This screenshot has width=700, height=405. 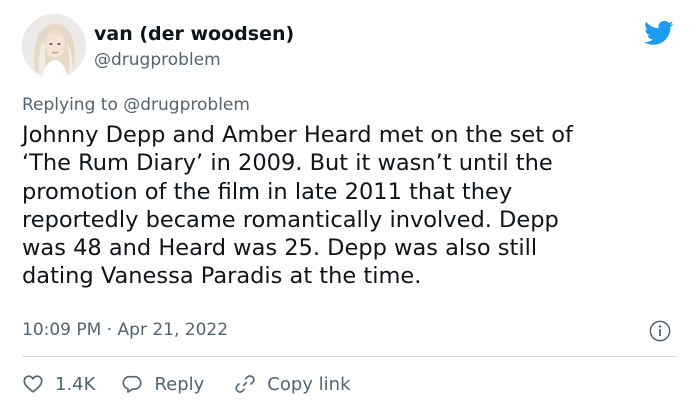 What do you see at coordinates (179, 384) in the screenshot?
I see `reply-label: Reply` at bounding box center [179, 384].